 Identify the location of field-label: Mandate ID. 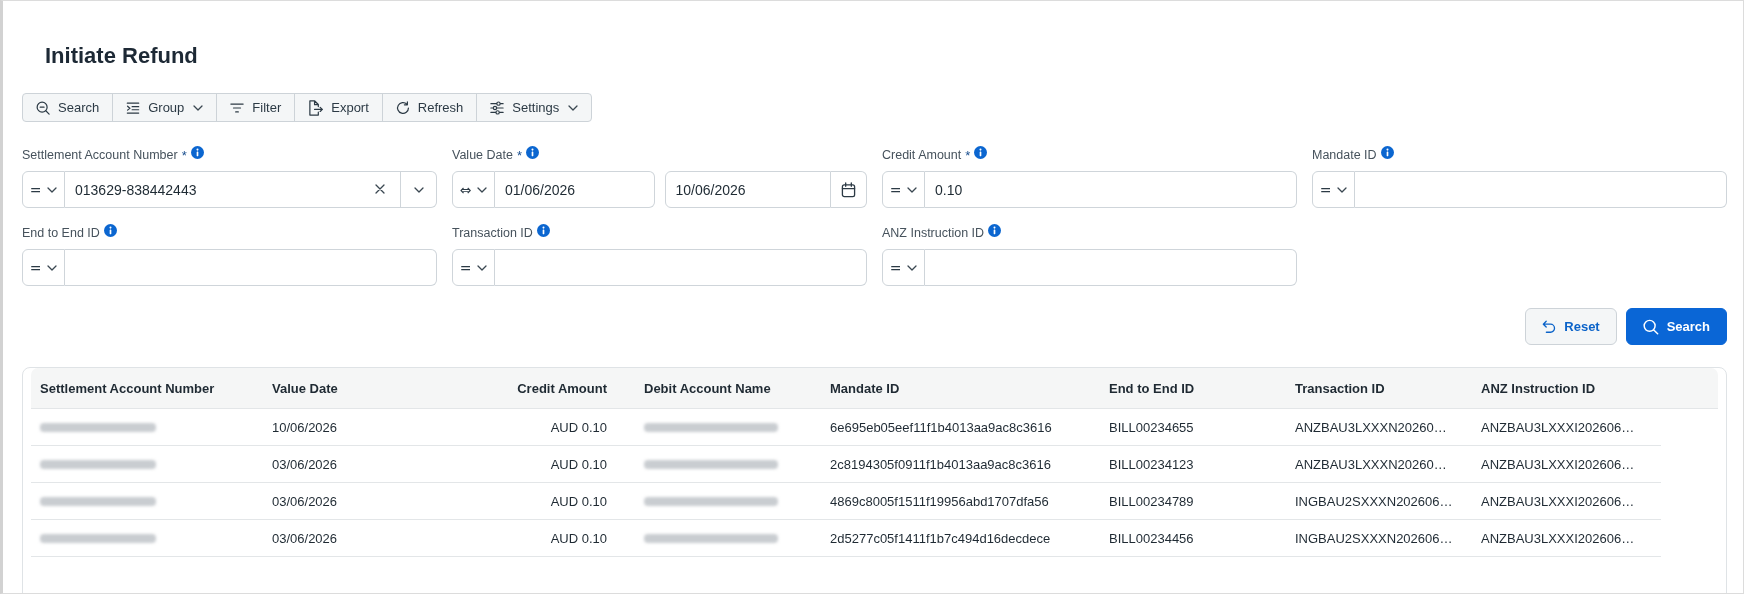
(1344, 155).